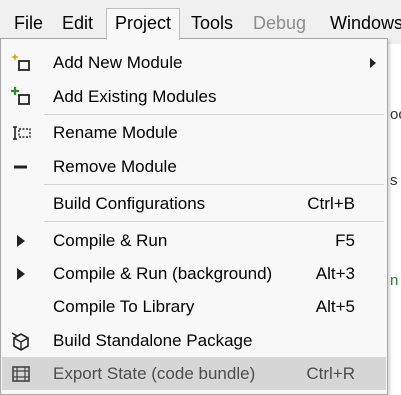  I want to click on menu-item-shortcut: Alt+5, so click(335, 306).